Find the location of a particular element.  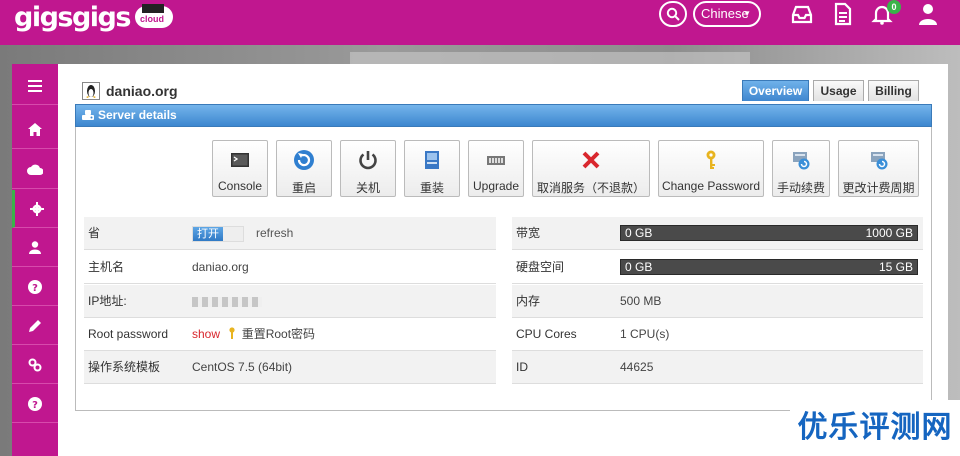

notification-count-badge: 0 is located at coordinates (894, 7).